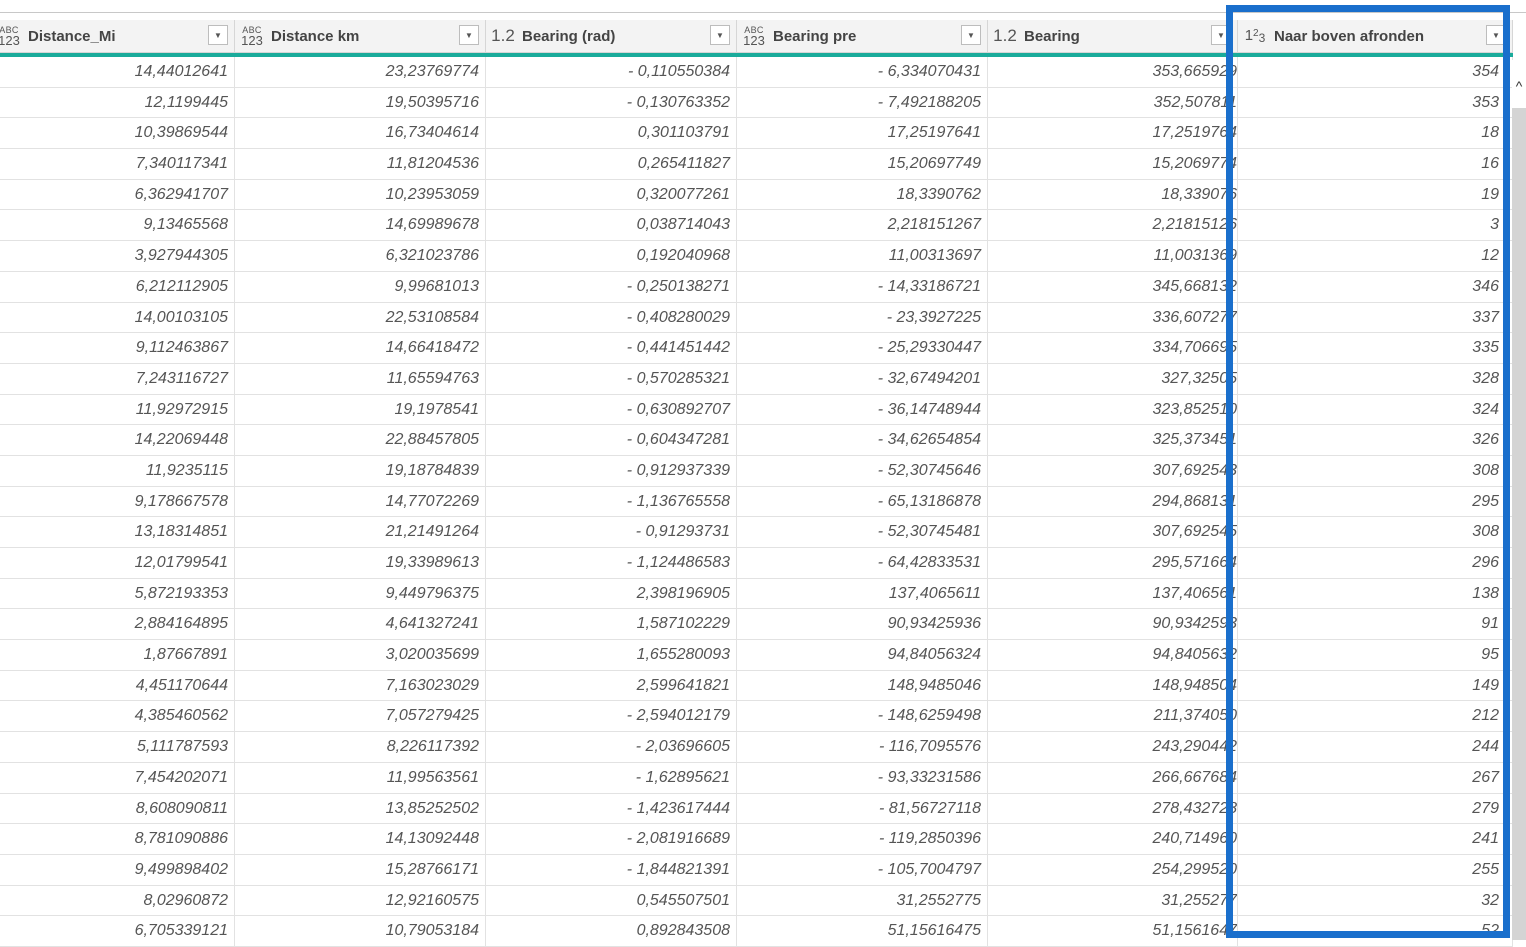  Describe the element at coordinates (1375, 655) in the screenshot. I see `table-cell: 95` at that location.